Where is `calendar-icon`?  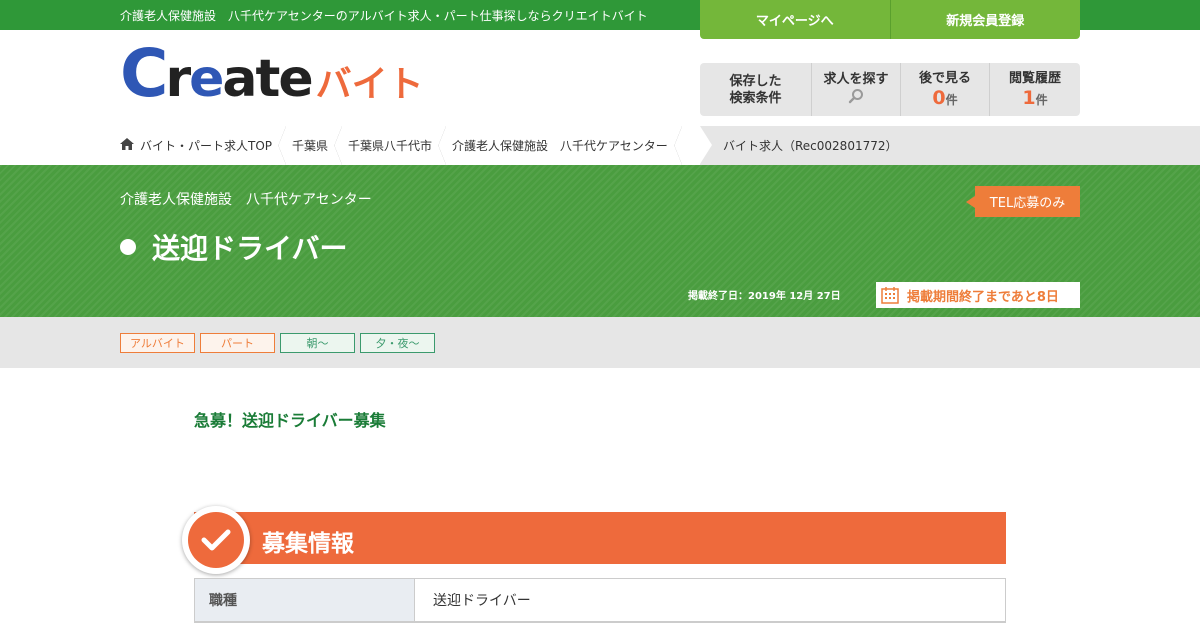 calendar-icon is located at coordinates (890, 295).